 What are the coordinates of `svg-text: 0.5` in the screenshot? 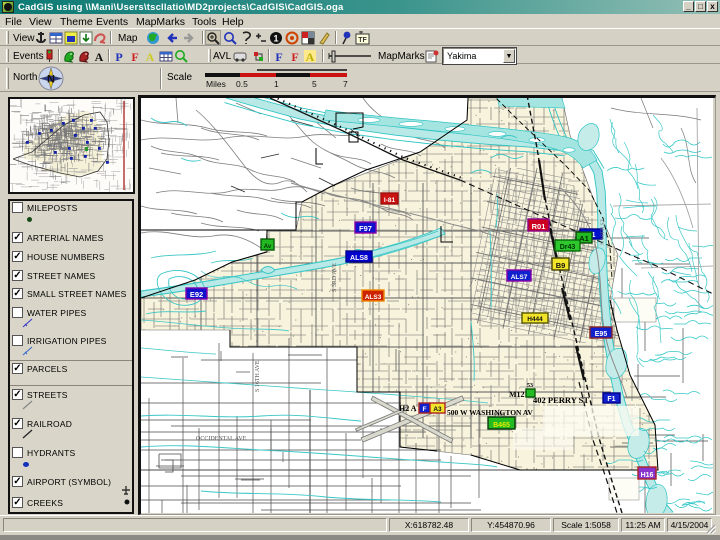 It's located at (242, 84).